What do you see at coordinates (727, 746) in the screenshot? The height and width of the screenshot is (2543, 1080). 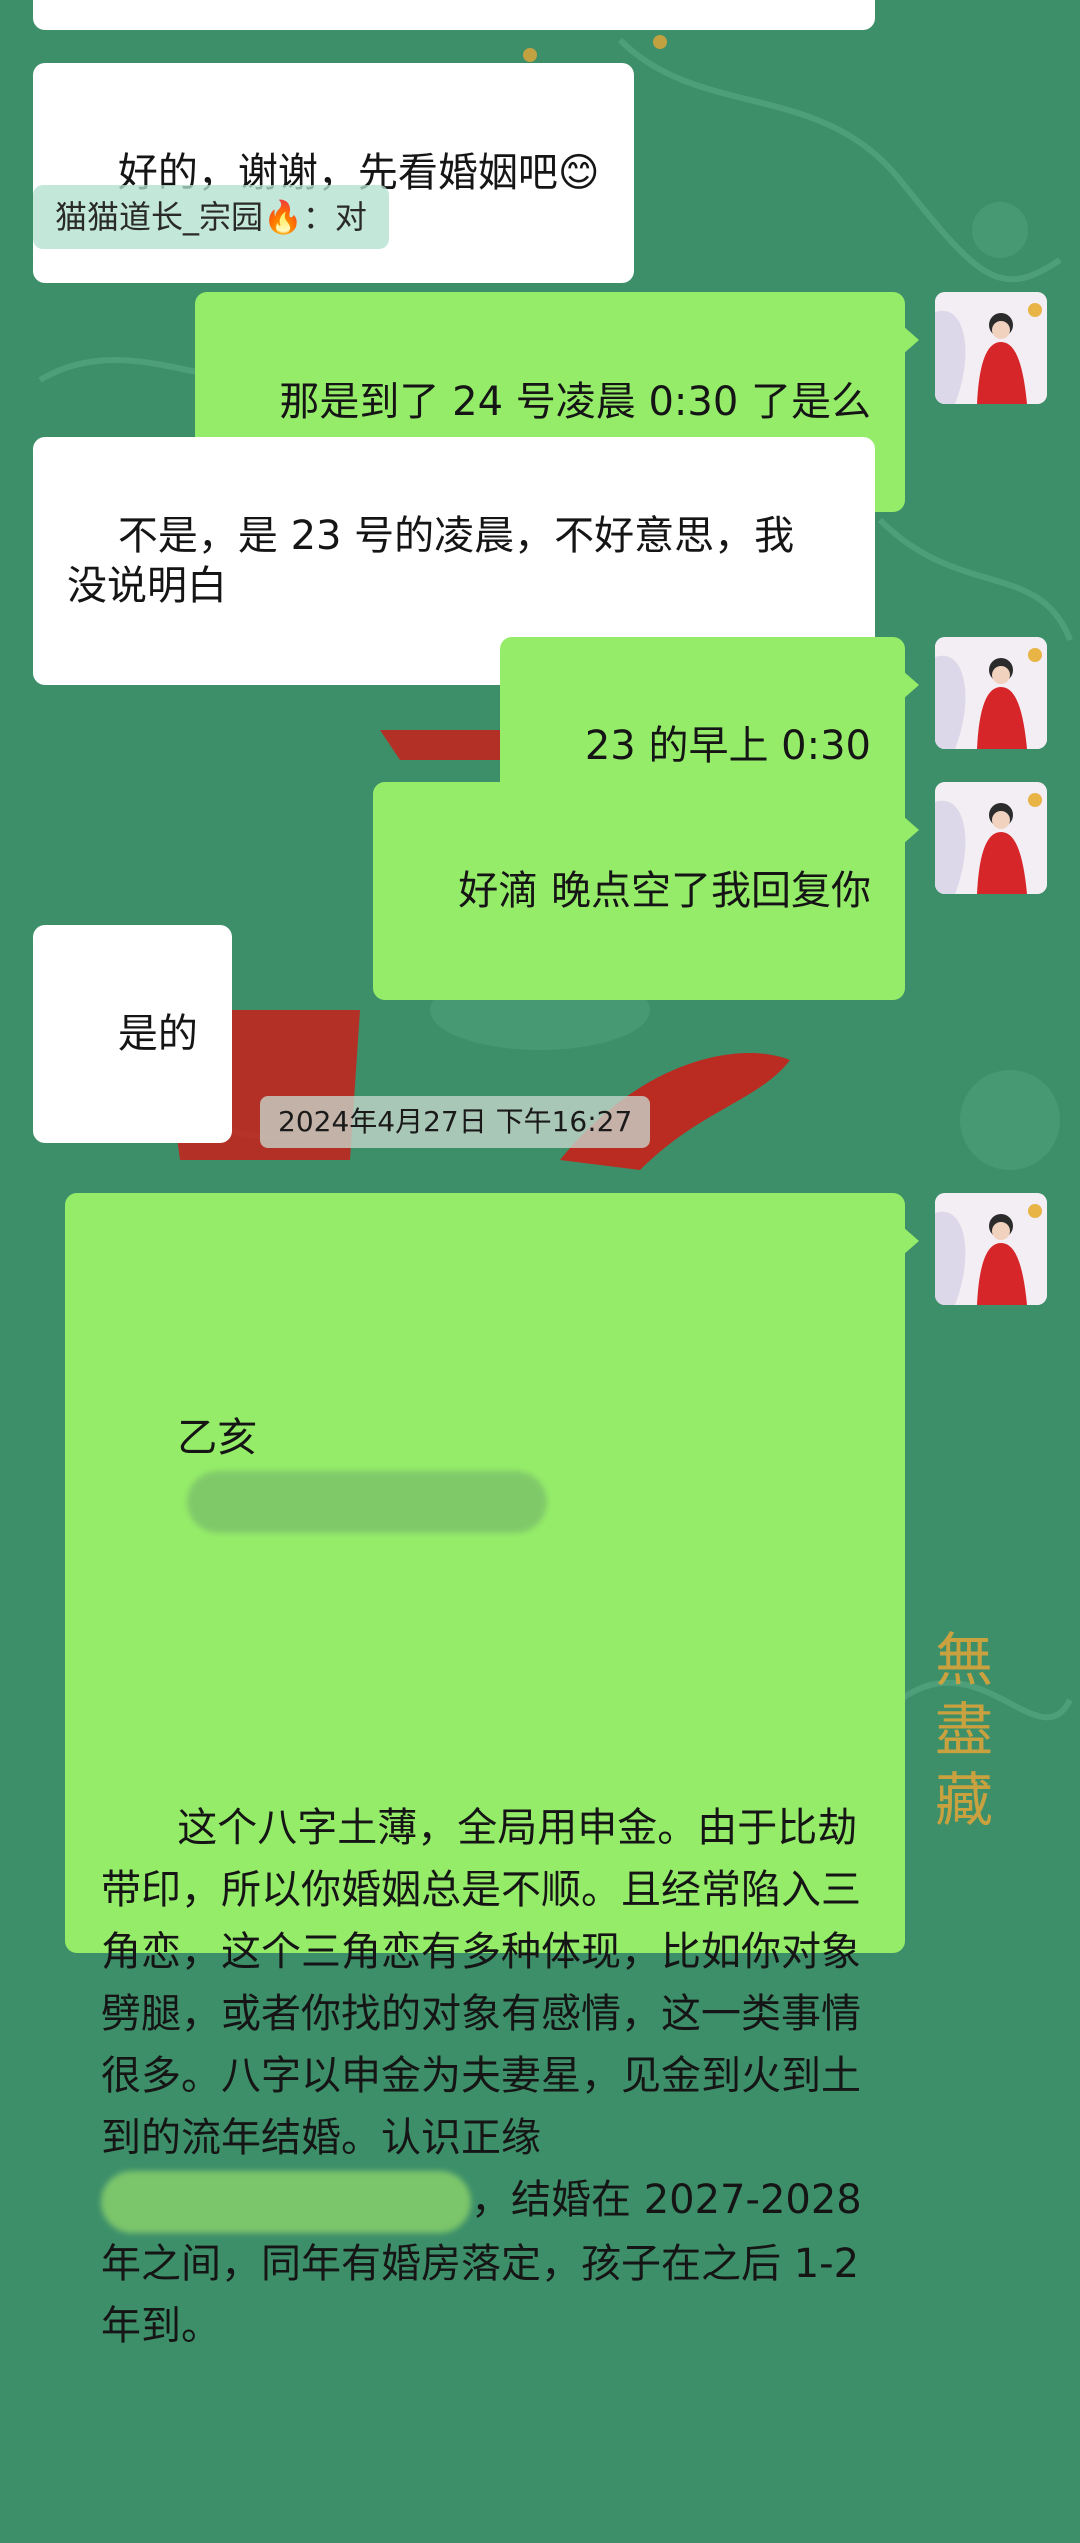 I see `message-text: 23 的早上 0:30` at bounding box center [727, 746].